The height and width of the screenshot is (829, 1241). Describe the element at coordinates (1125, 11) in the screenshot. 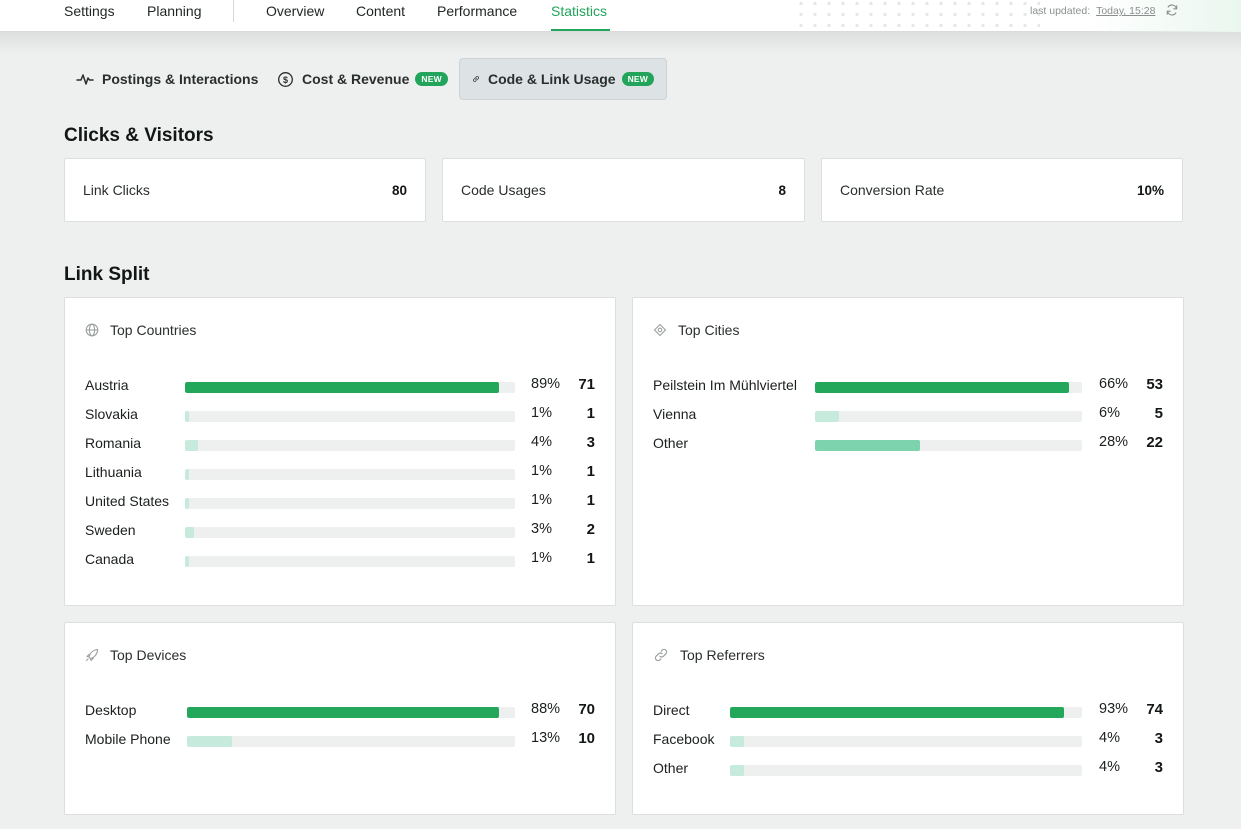

I see `last-updated-time: Today, 15:28` at that location.